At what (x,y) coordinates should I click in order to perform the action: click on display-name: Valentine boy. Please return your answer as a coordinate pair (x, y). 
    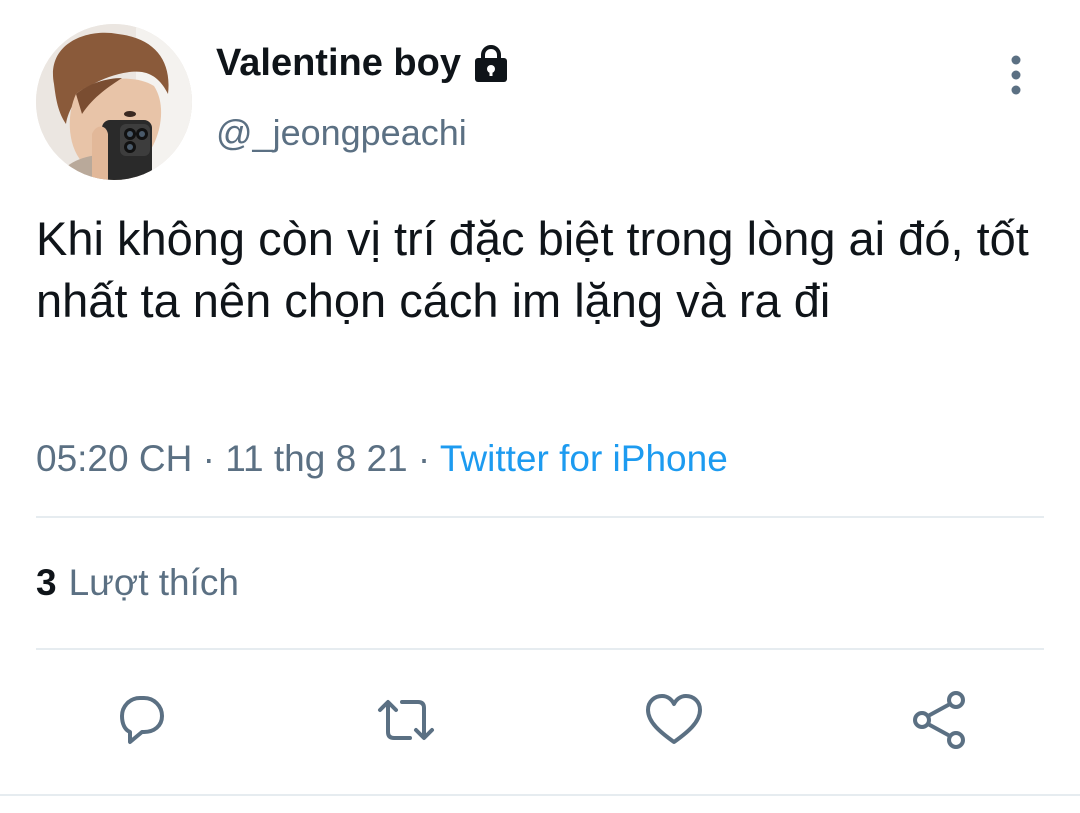
    Looking at the image, I should click on (338, 63).